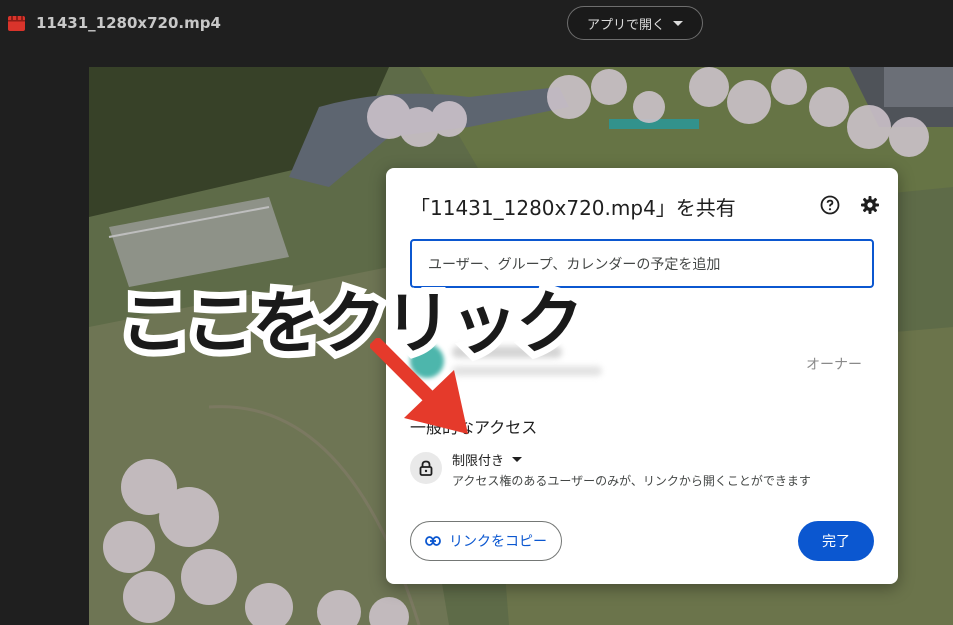  I want to click on open-with-button: アプリで開く, so click(635, 23).